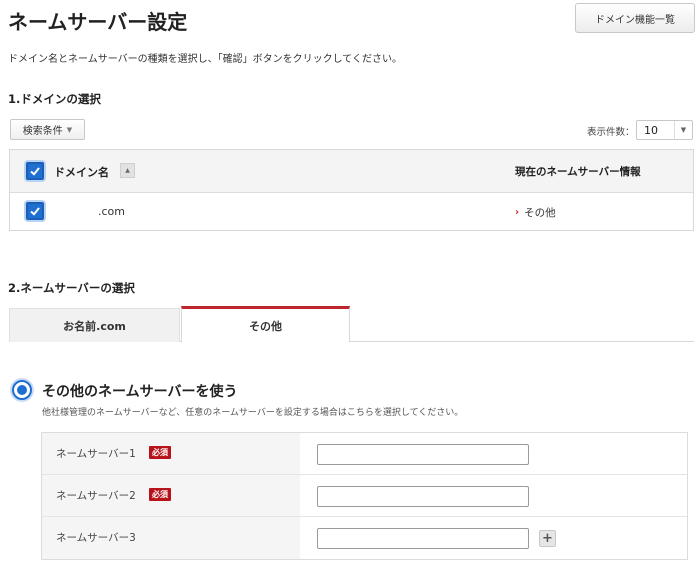 This screenshot has width=700, height=569. What do you see at coordinates (42, 131) in the screenshot?
I see `search-conditions-label: 検索条件` at bounding box center [42, 131].